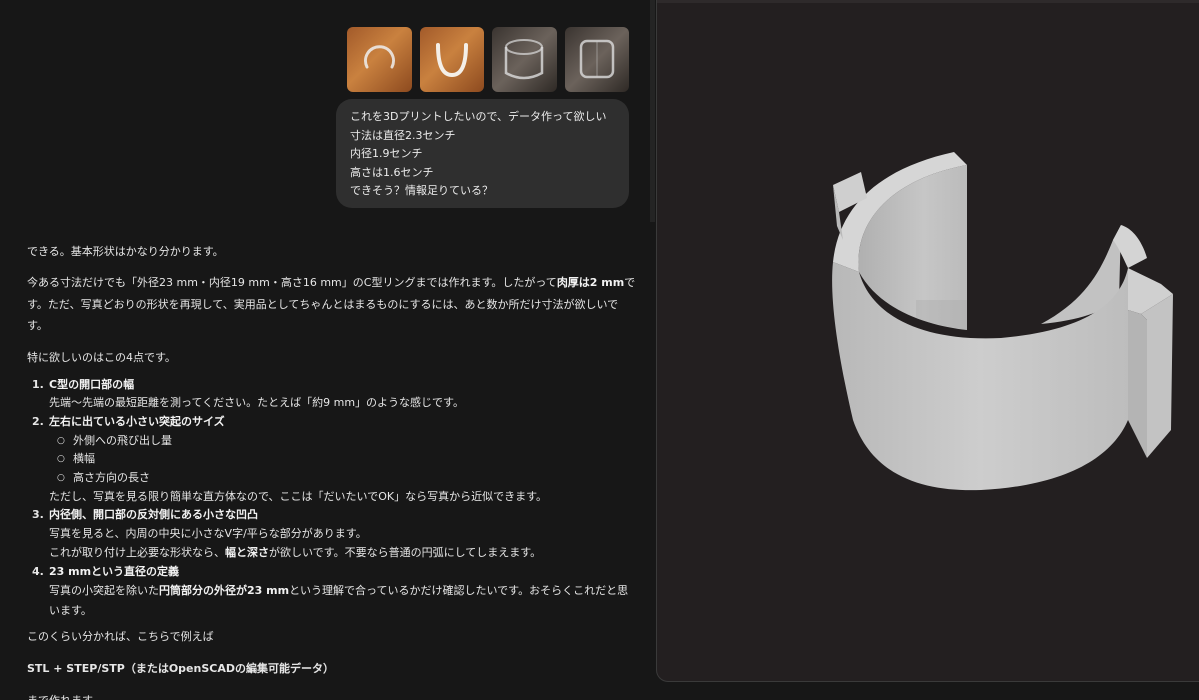  I want to click on photo-3-angle-view, so click(524, 59).